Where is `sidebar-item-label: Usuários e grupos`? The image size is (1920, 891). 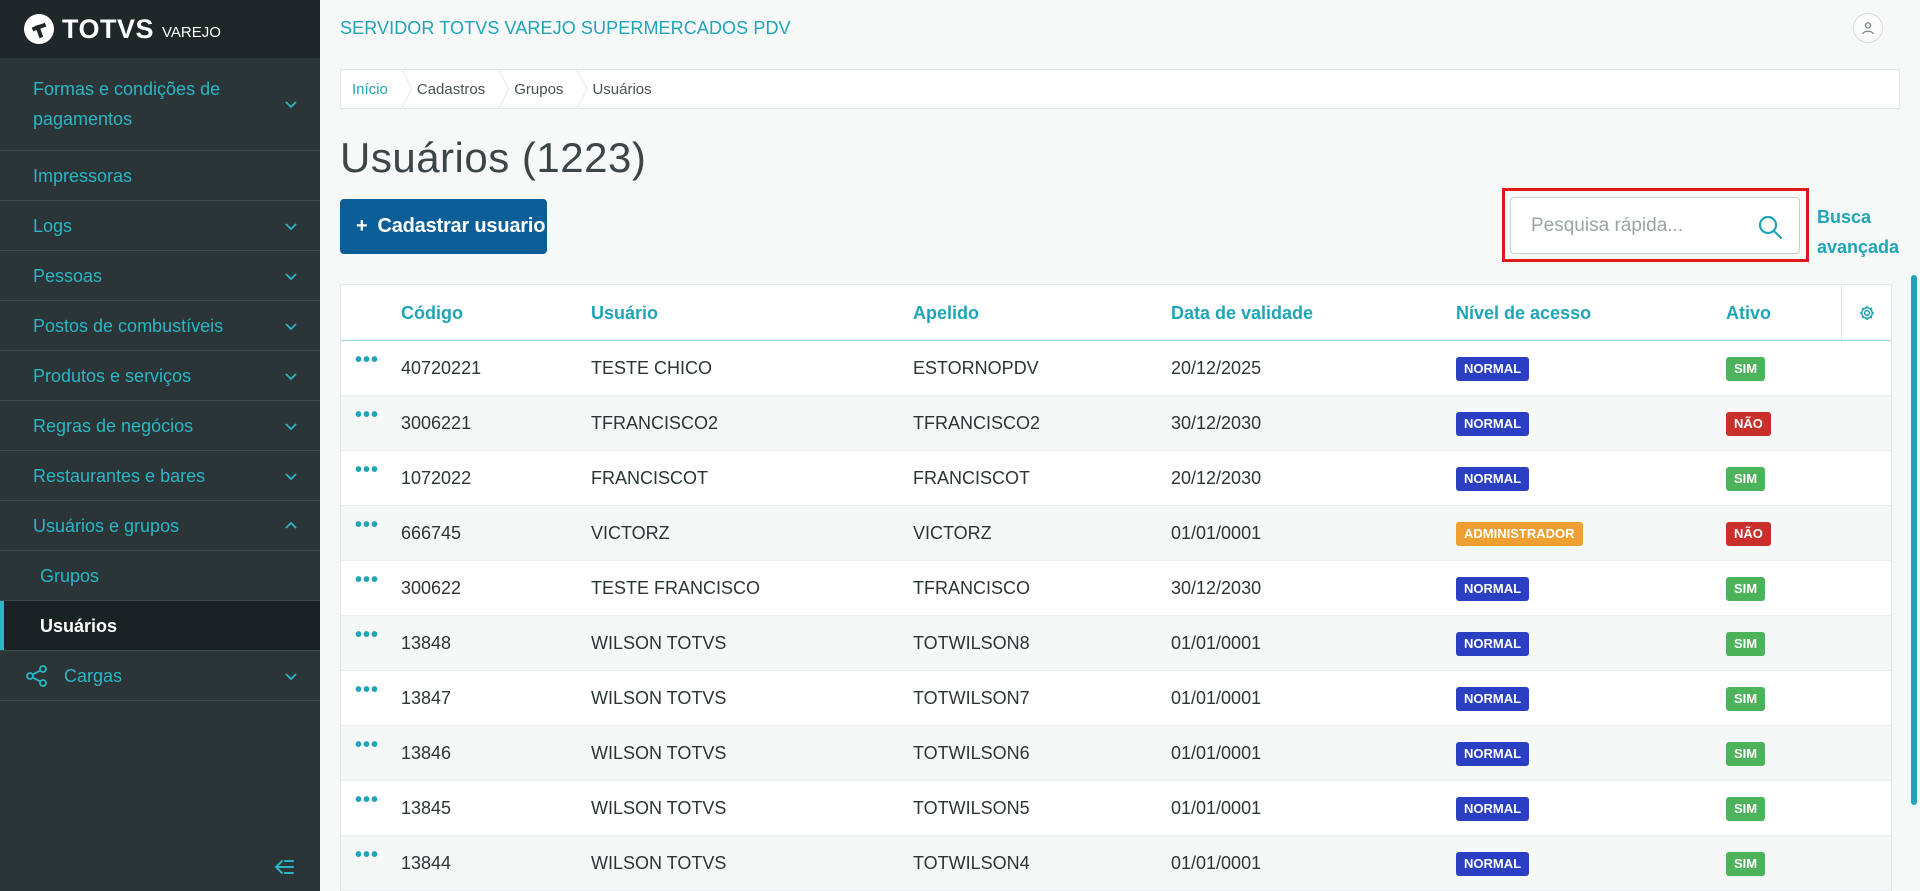 sidebar-item-label: Usuários e grupos is located at coordinates (106, 525).